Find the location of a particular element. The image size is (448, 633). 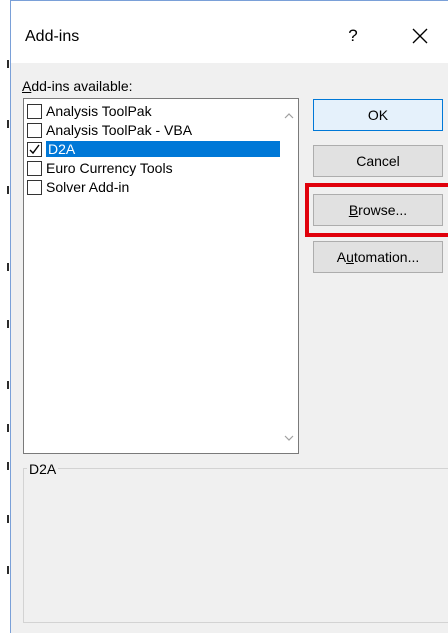

browse-highlight-box is located at coordinates (376, 210).